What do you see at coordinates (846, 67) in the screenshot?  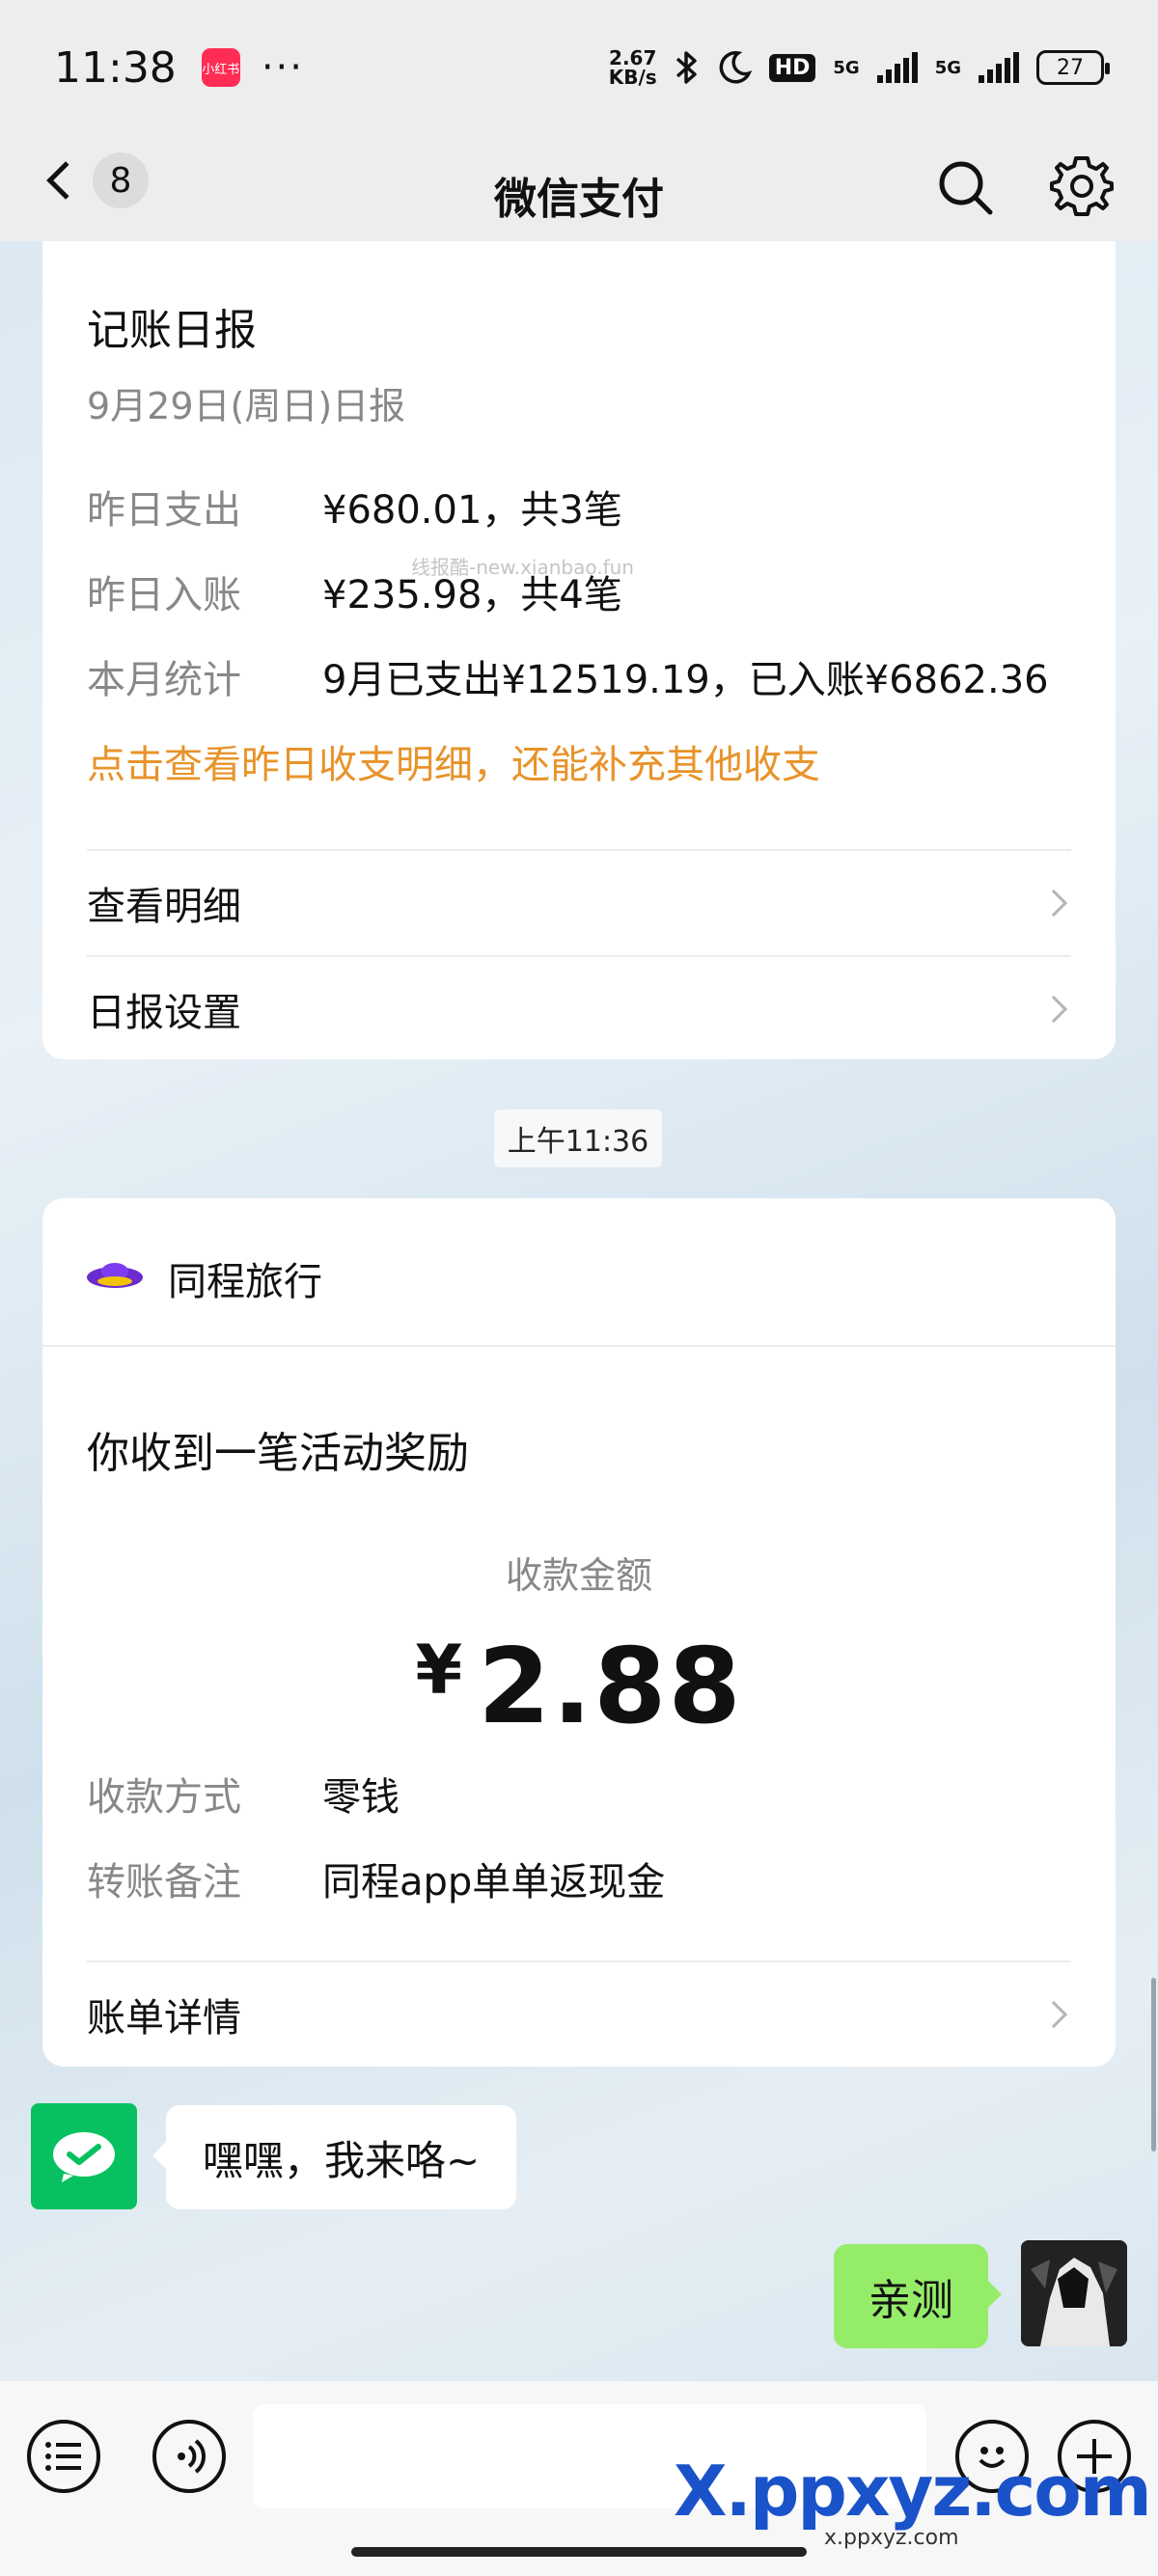 I see `signal-1-label: 5G` at bounding box center [846, 67].